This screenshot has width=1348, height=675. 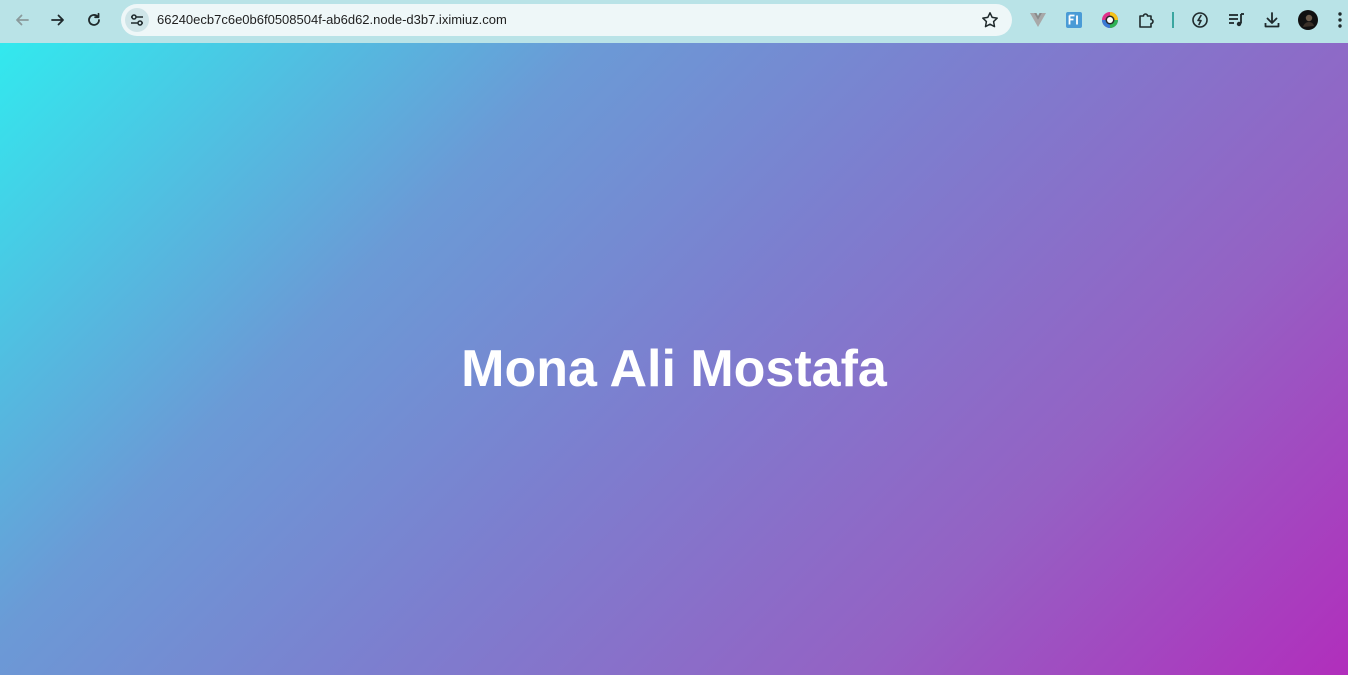 What do you see at coordinates (1173, 20) in the screenshot?
I see `toolbar-divider` at bounding box center [1173, 20].